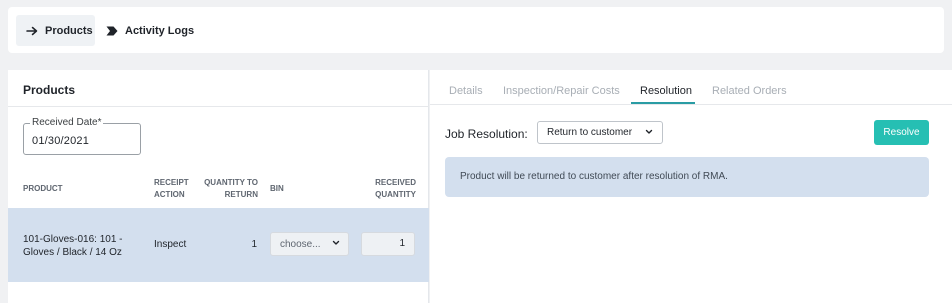 The height and width of the screenshot is (303, 952). Describe the element at coordinates (67, 122) in the screenshot. I see `received-date-label: Received Date*` at that location.